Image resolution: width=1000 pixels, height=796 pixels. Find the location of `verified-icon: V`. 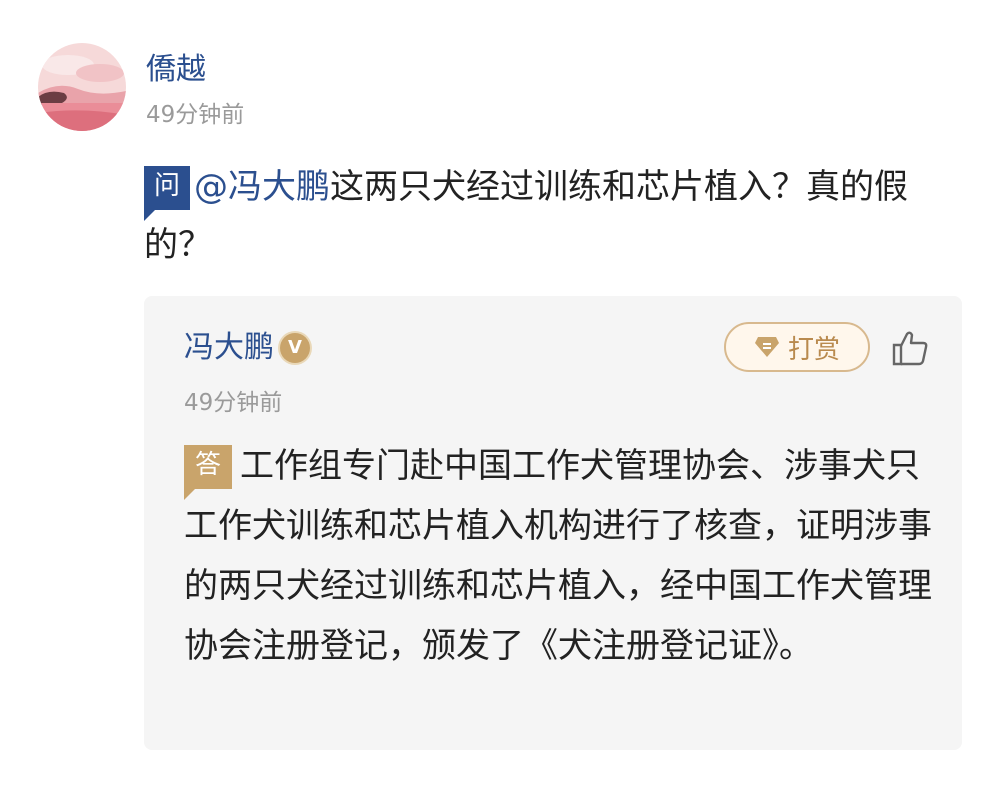

verified-icon: V is located at coordinates (295, 348).